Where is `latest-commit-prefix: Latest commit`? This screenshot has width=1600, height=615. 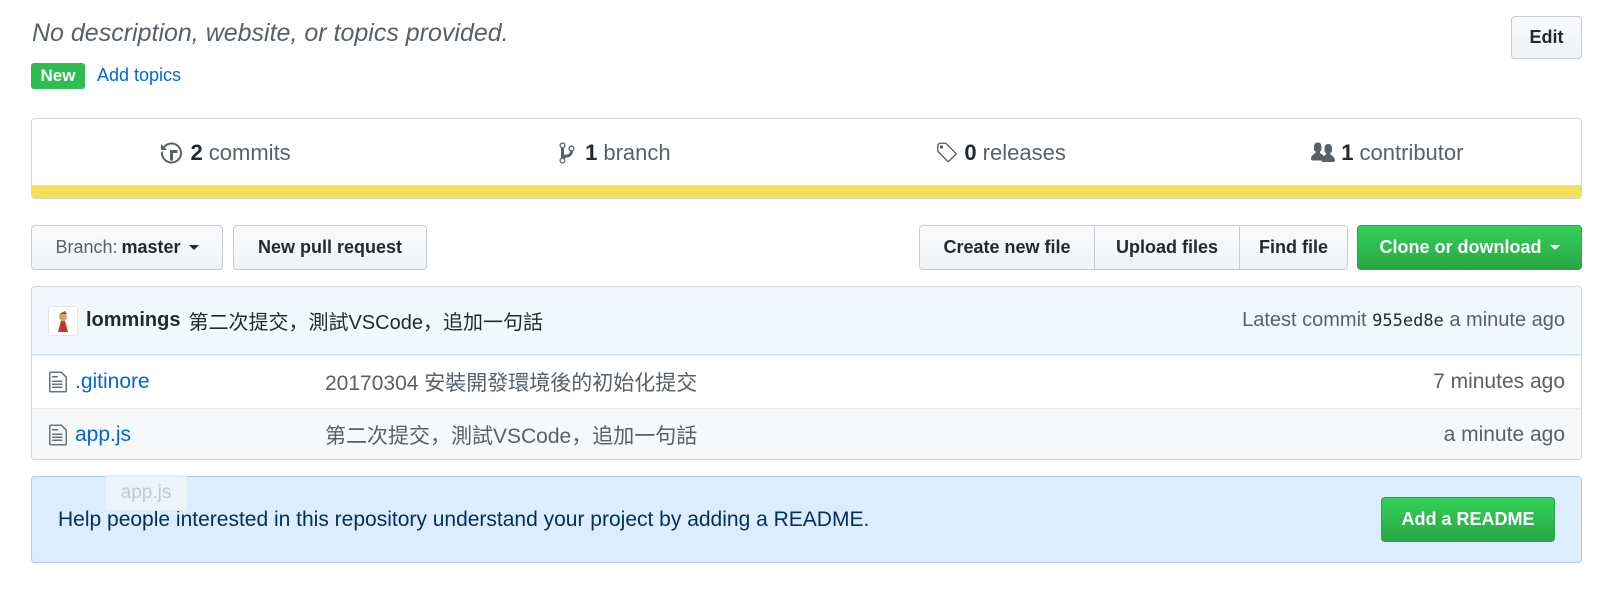 latest-commit-prefix: Latest commit is located at coordinates (1304, 320).